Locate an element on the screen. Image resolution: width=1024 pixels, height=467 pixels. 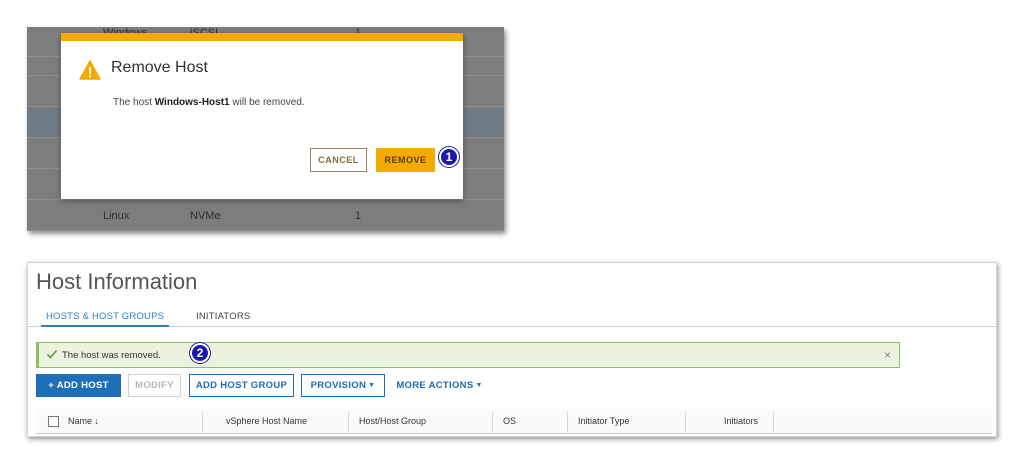
step-callout-2: 2 is located at coordinates (200, 353).